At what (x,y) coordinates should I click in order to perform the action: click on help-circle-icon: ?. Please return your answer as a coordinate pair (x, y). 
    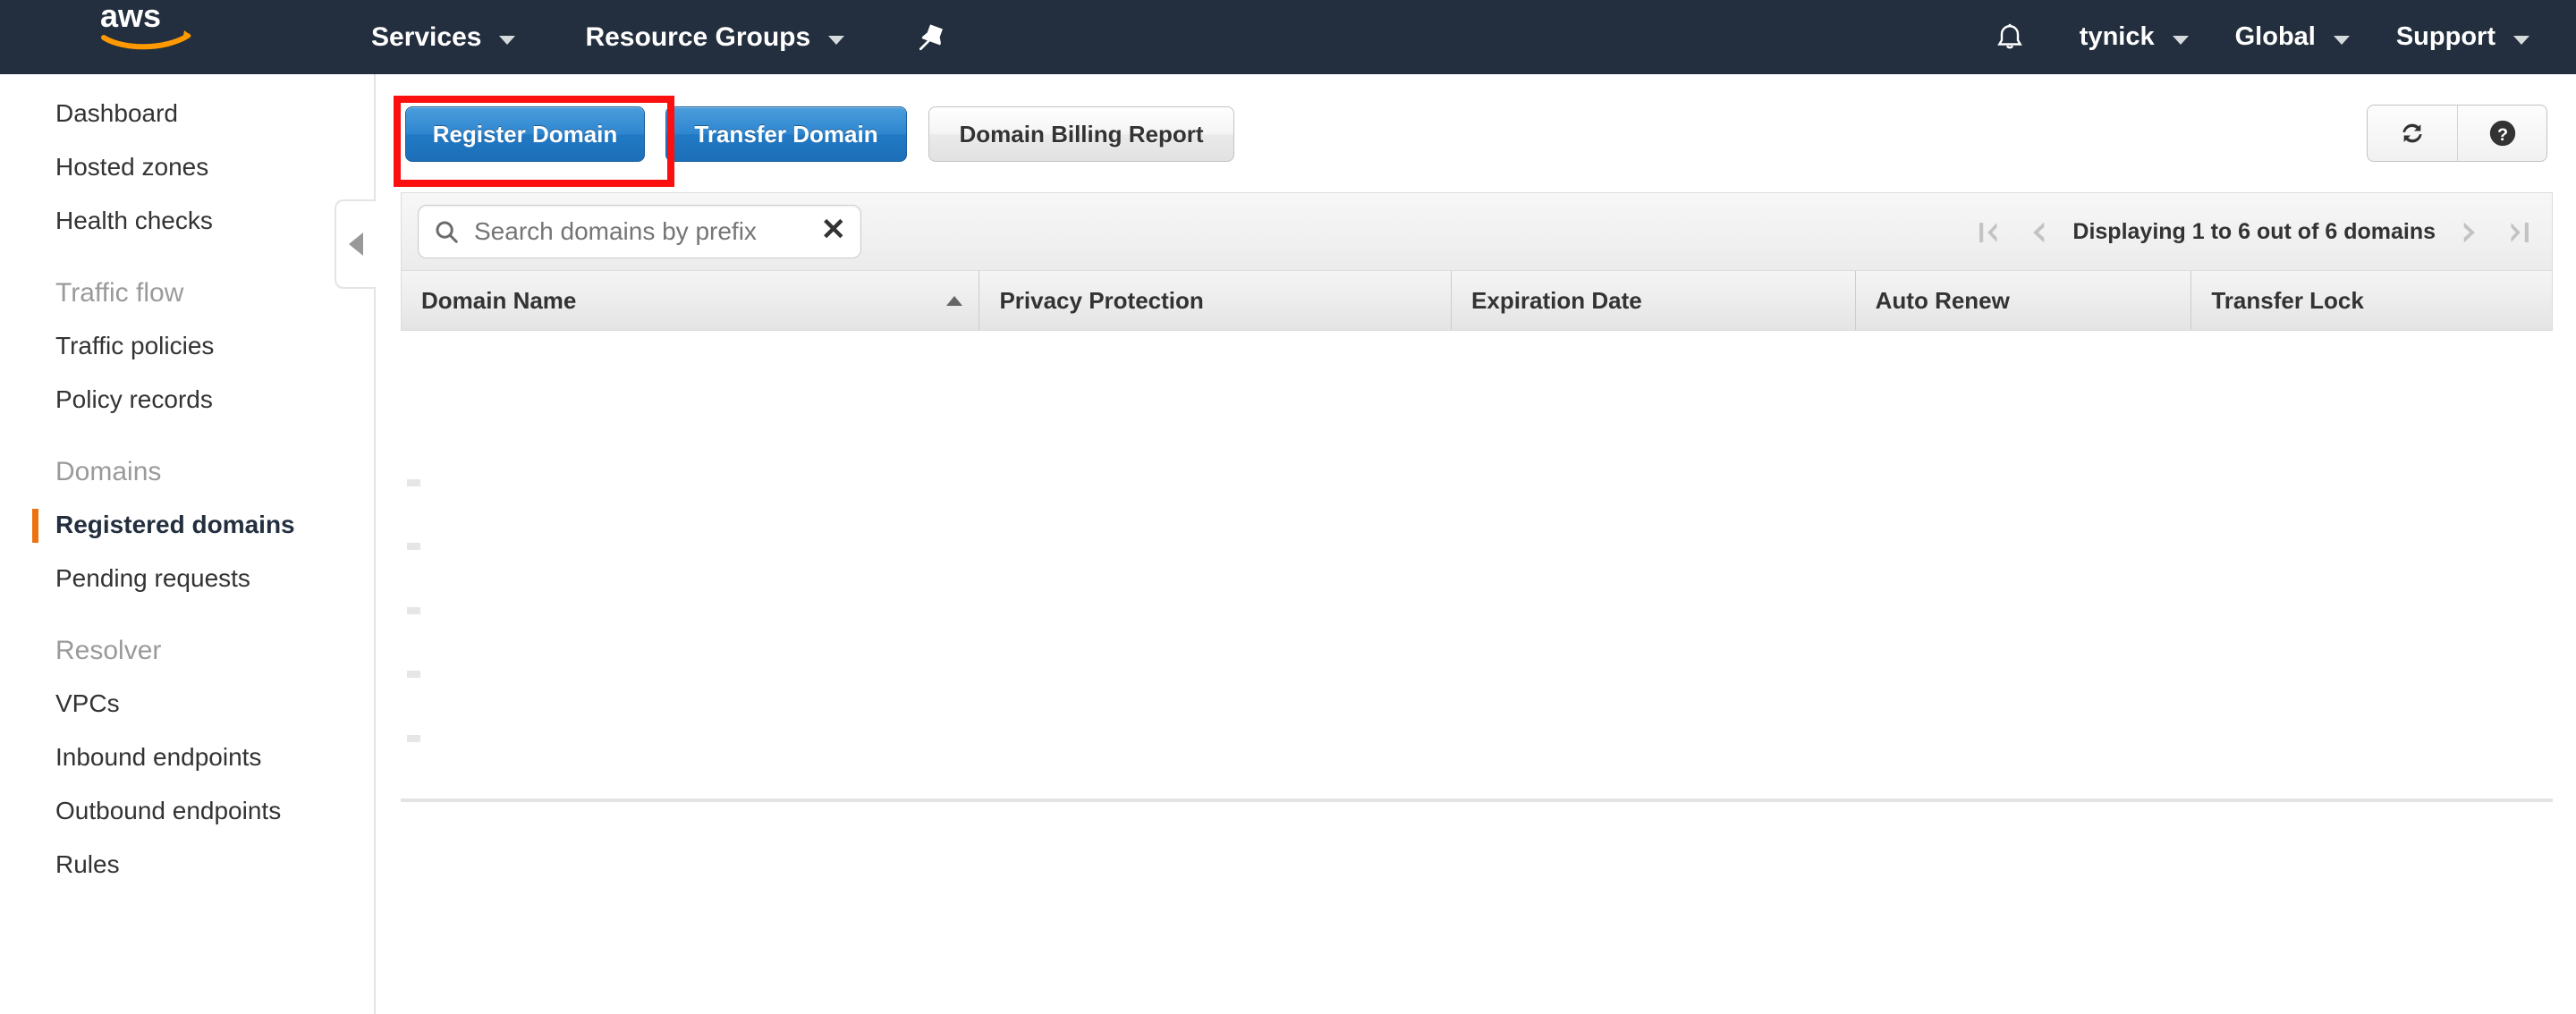
    Looking at the image, I should click on (2502, 133).